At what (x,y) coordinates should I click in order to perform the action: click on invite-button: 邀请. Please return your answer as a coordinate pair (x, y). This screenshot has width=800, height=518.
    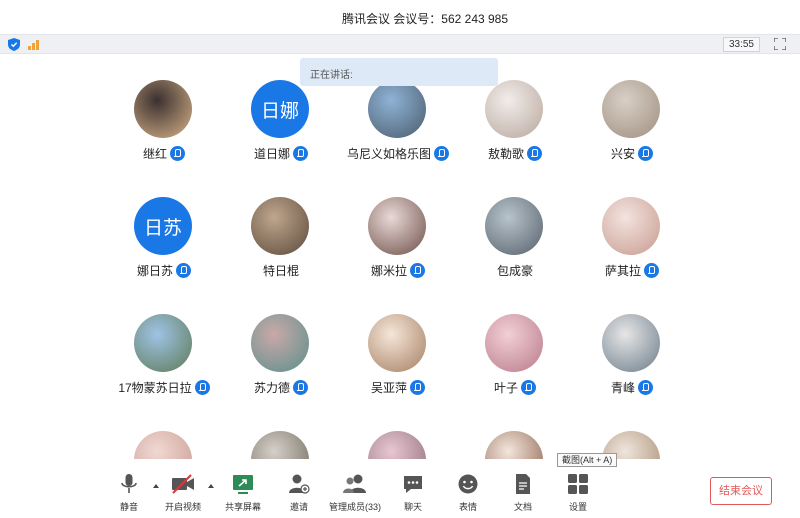
    Looking at the image, I should click on (299, 492).